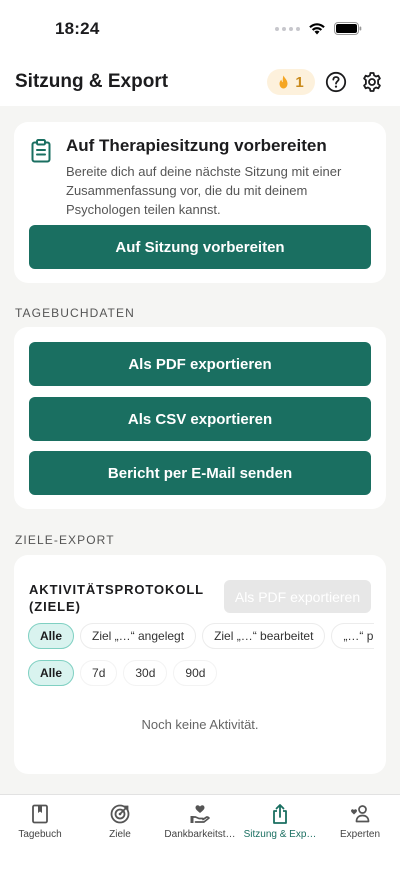 Image resolution: width=400 pixels, height=869 pixels. I want to click on tab-ziele: Ziele, so click(120, 821).